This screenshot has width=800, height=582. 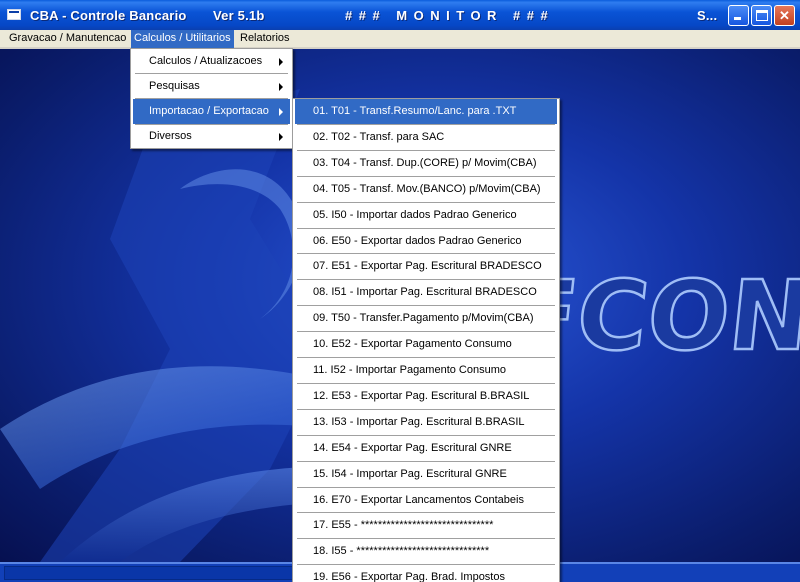 I want to click on export-menu-item: 15. I54 - Importar Pag. Escritural GNRE, so click(x=426, y=474).